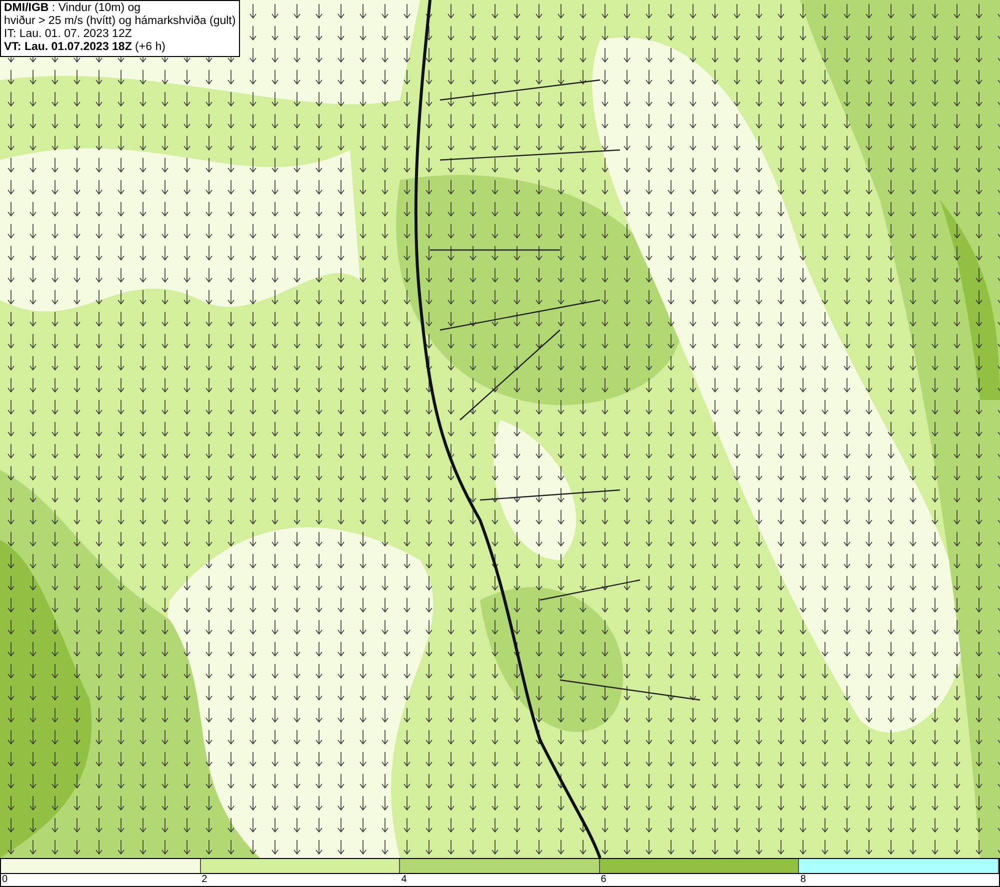 The width and height of the screenshot is (1000, 887). Describe the element at coordinates (68, 34) in the screenshot. I see `header-line: IT: Lau. 01. 07. 2023 12Z` at that location.